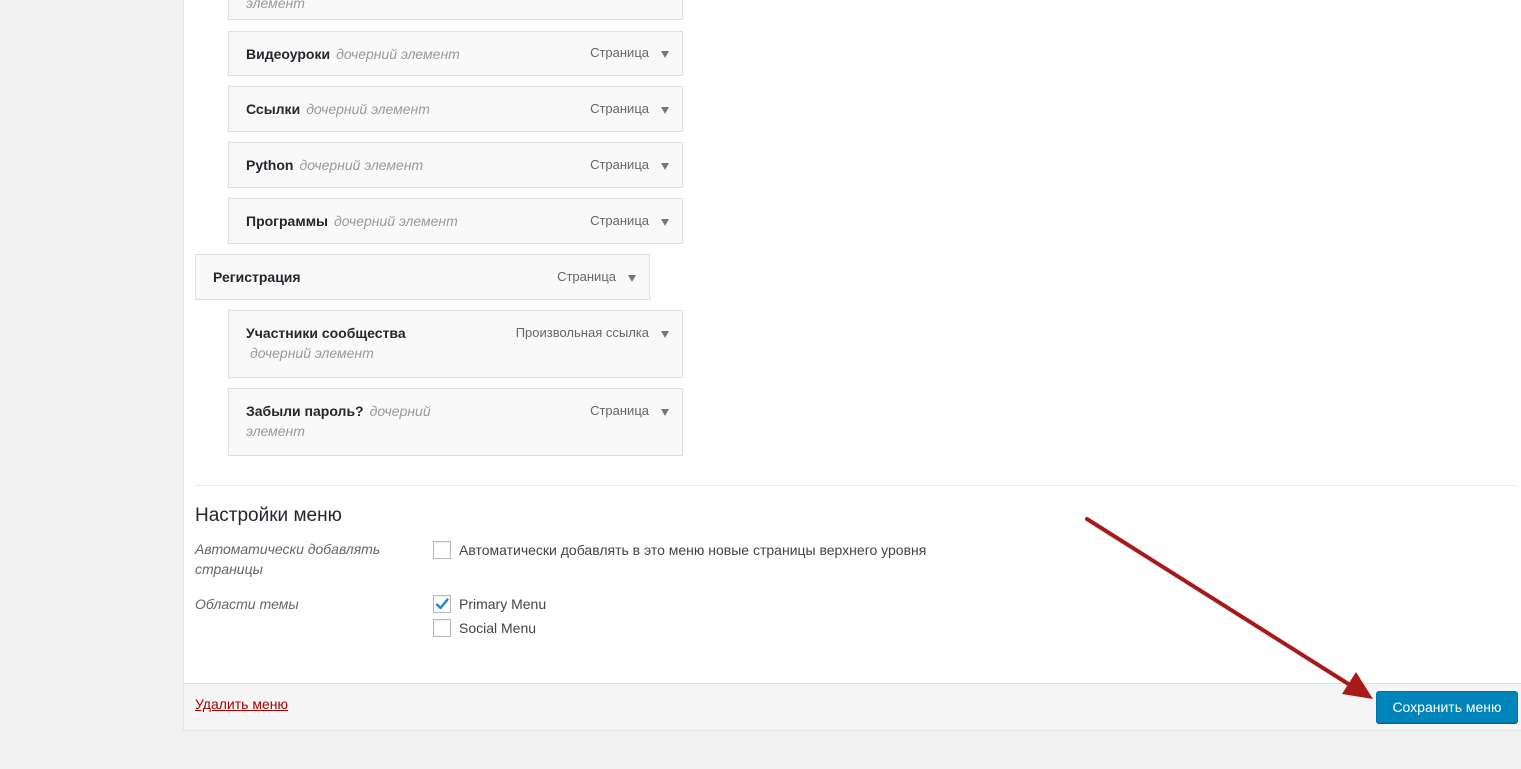  I want to click on menu-item-title: Видеоуроки, so click(288, 54).